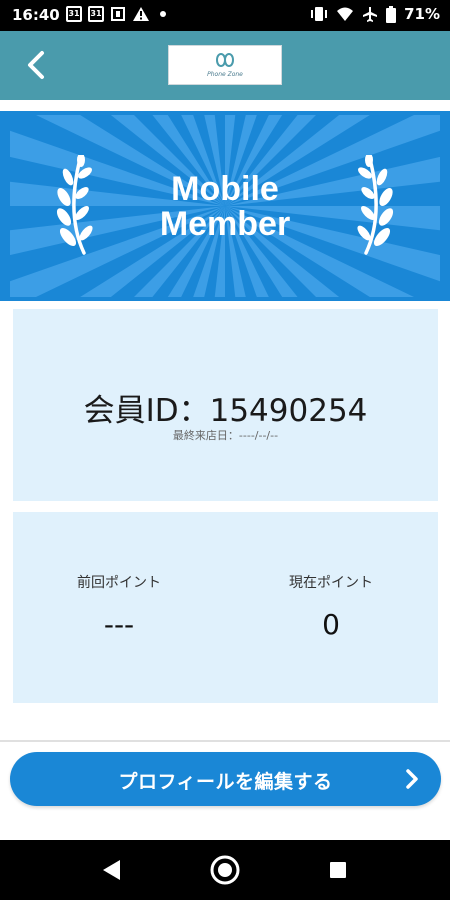  Describe the element at coordinates (163, 14) in the screenshot. I see `dot-icon` at that location.